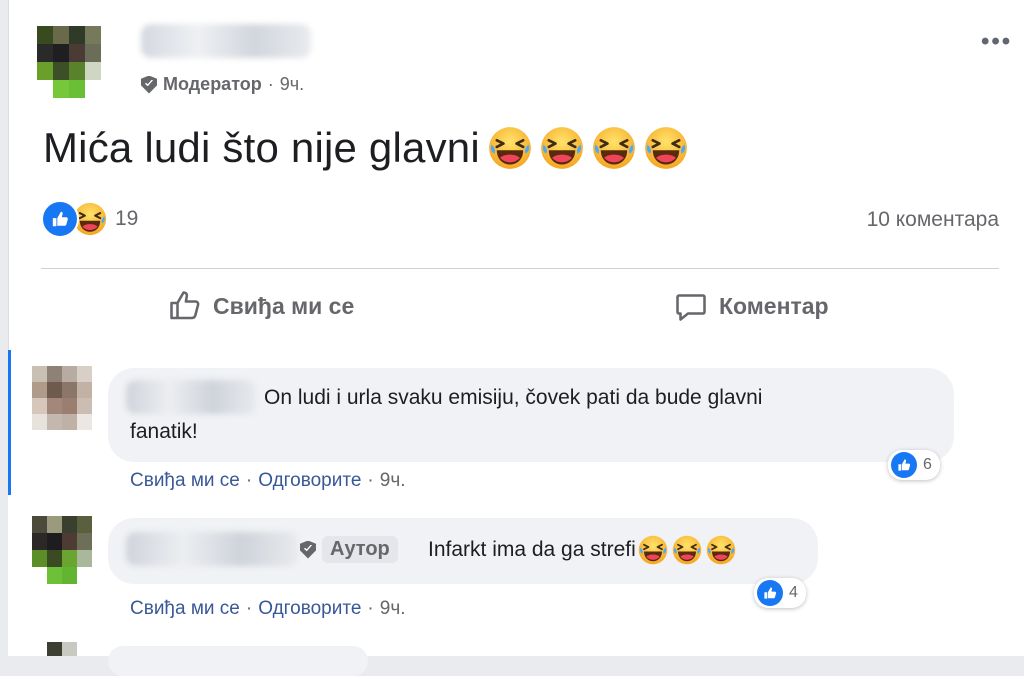 The image size is (1024, 676). I want to click on comment-button-label: Коментар, so click(774, 305).